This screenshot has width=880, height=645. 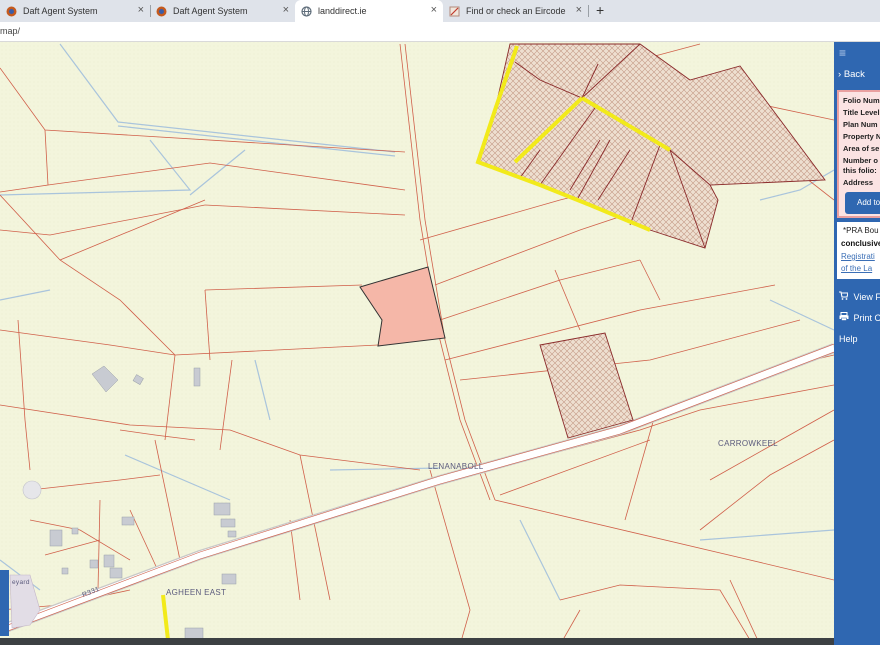 What do you see at coordinates (856, 268) in the screenshot?
I see `registration-link-continued: of the La` at bounding box center [856, 268].